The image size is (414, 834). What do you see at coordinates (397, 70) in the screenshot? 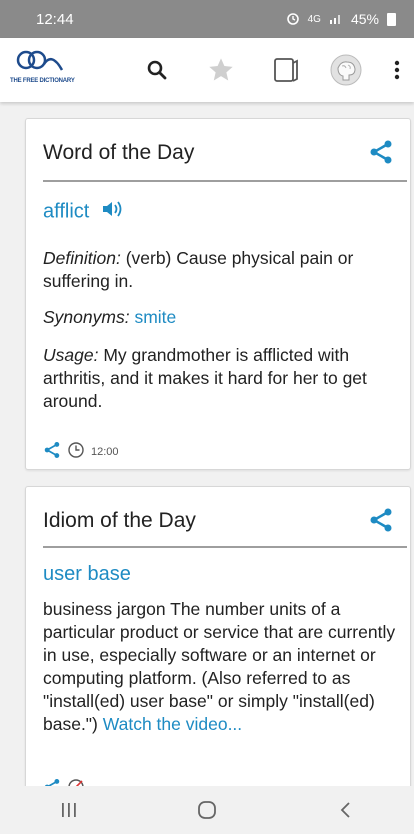
I see `more-icon` at bounding box center [397, 70].